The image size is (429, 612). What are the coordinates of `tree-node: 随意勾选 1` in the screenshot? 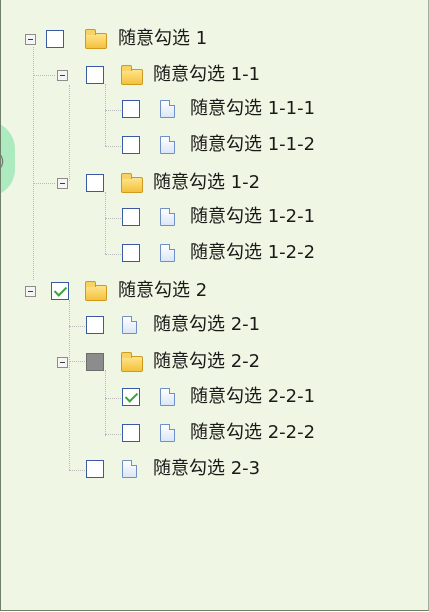 It's located at (151, 41).